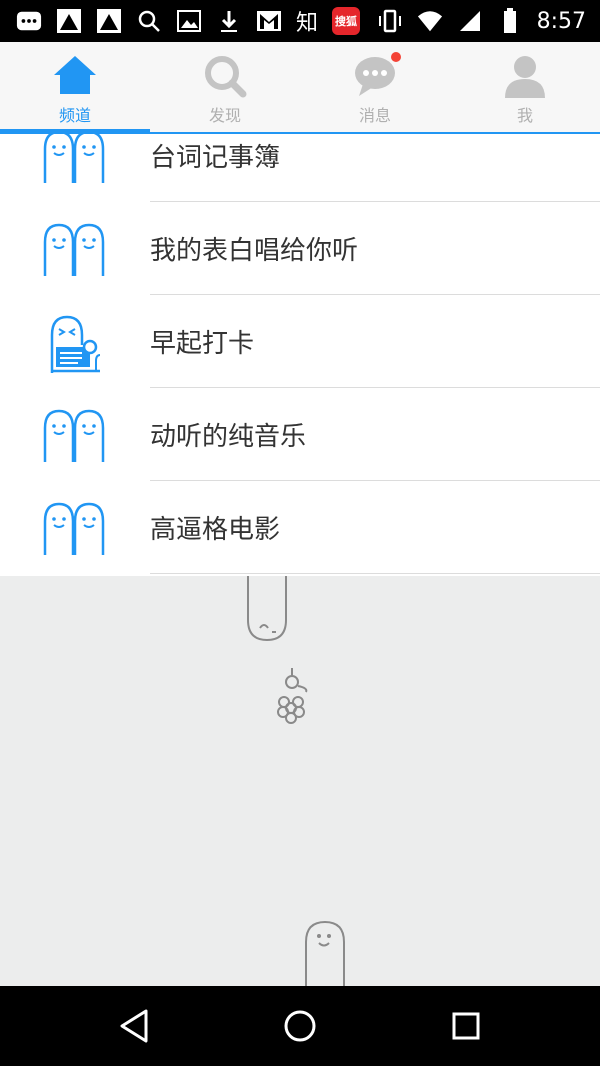 The image size is (600, 1066). Describe the element at coordinates (430, 21) in the screenshot. I see `wifi-icon` at that location.